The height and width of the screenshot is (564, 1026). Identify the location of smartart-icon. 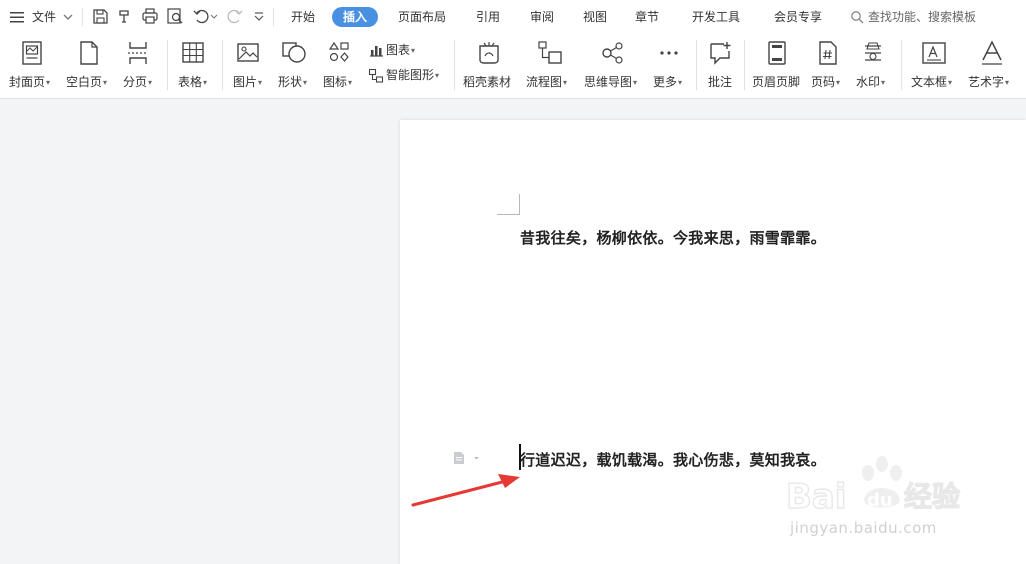
(376, 76).